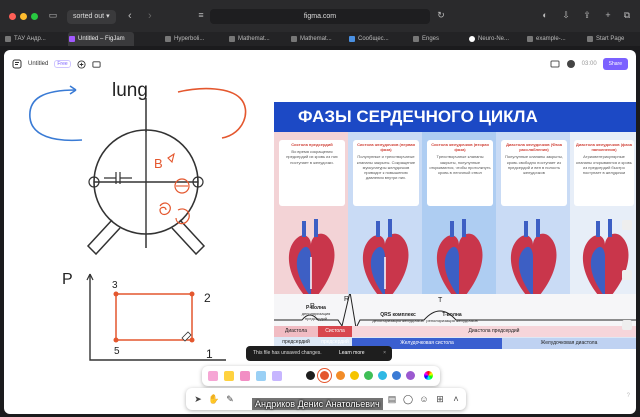 This screenshot has width=640, height=417. I want to click on main-menu-icon, so click(17, 64).